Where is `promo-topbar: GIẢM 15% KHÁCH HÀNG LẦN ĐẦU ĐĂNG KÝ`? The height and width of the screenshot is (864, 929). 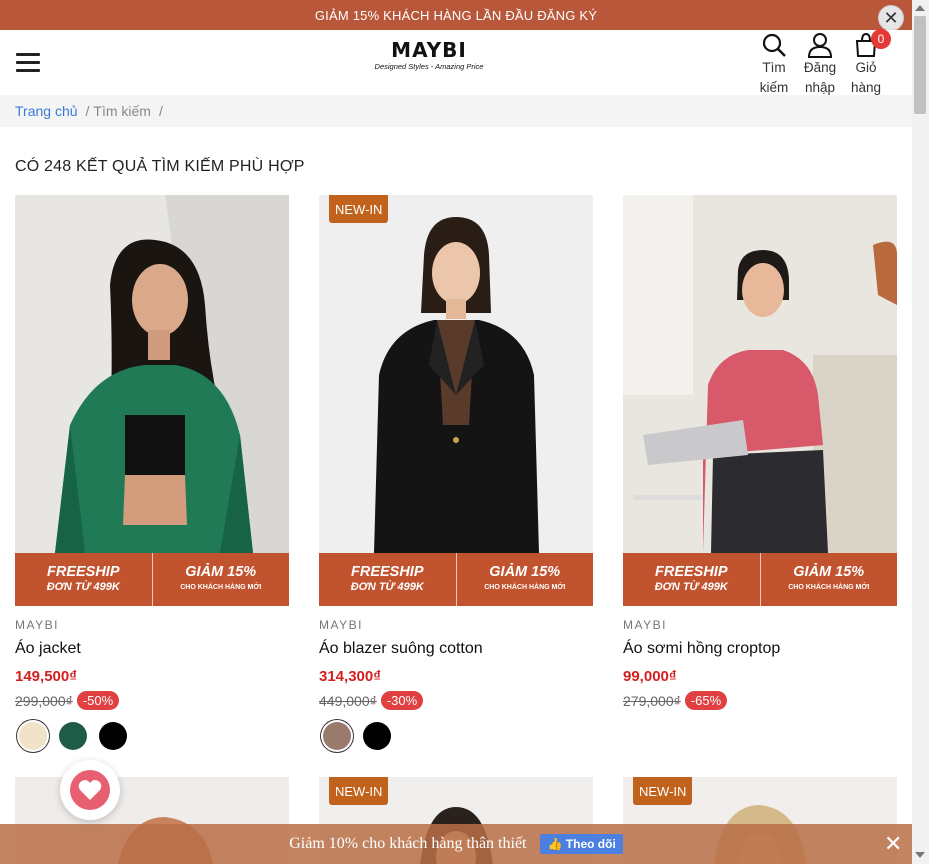 promo-topbar: GIẢM 15% KHÁCH HÀNG LẦN ĐẦU ĐĂNG KÝ is located at coordinates (456, 15).